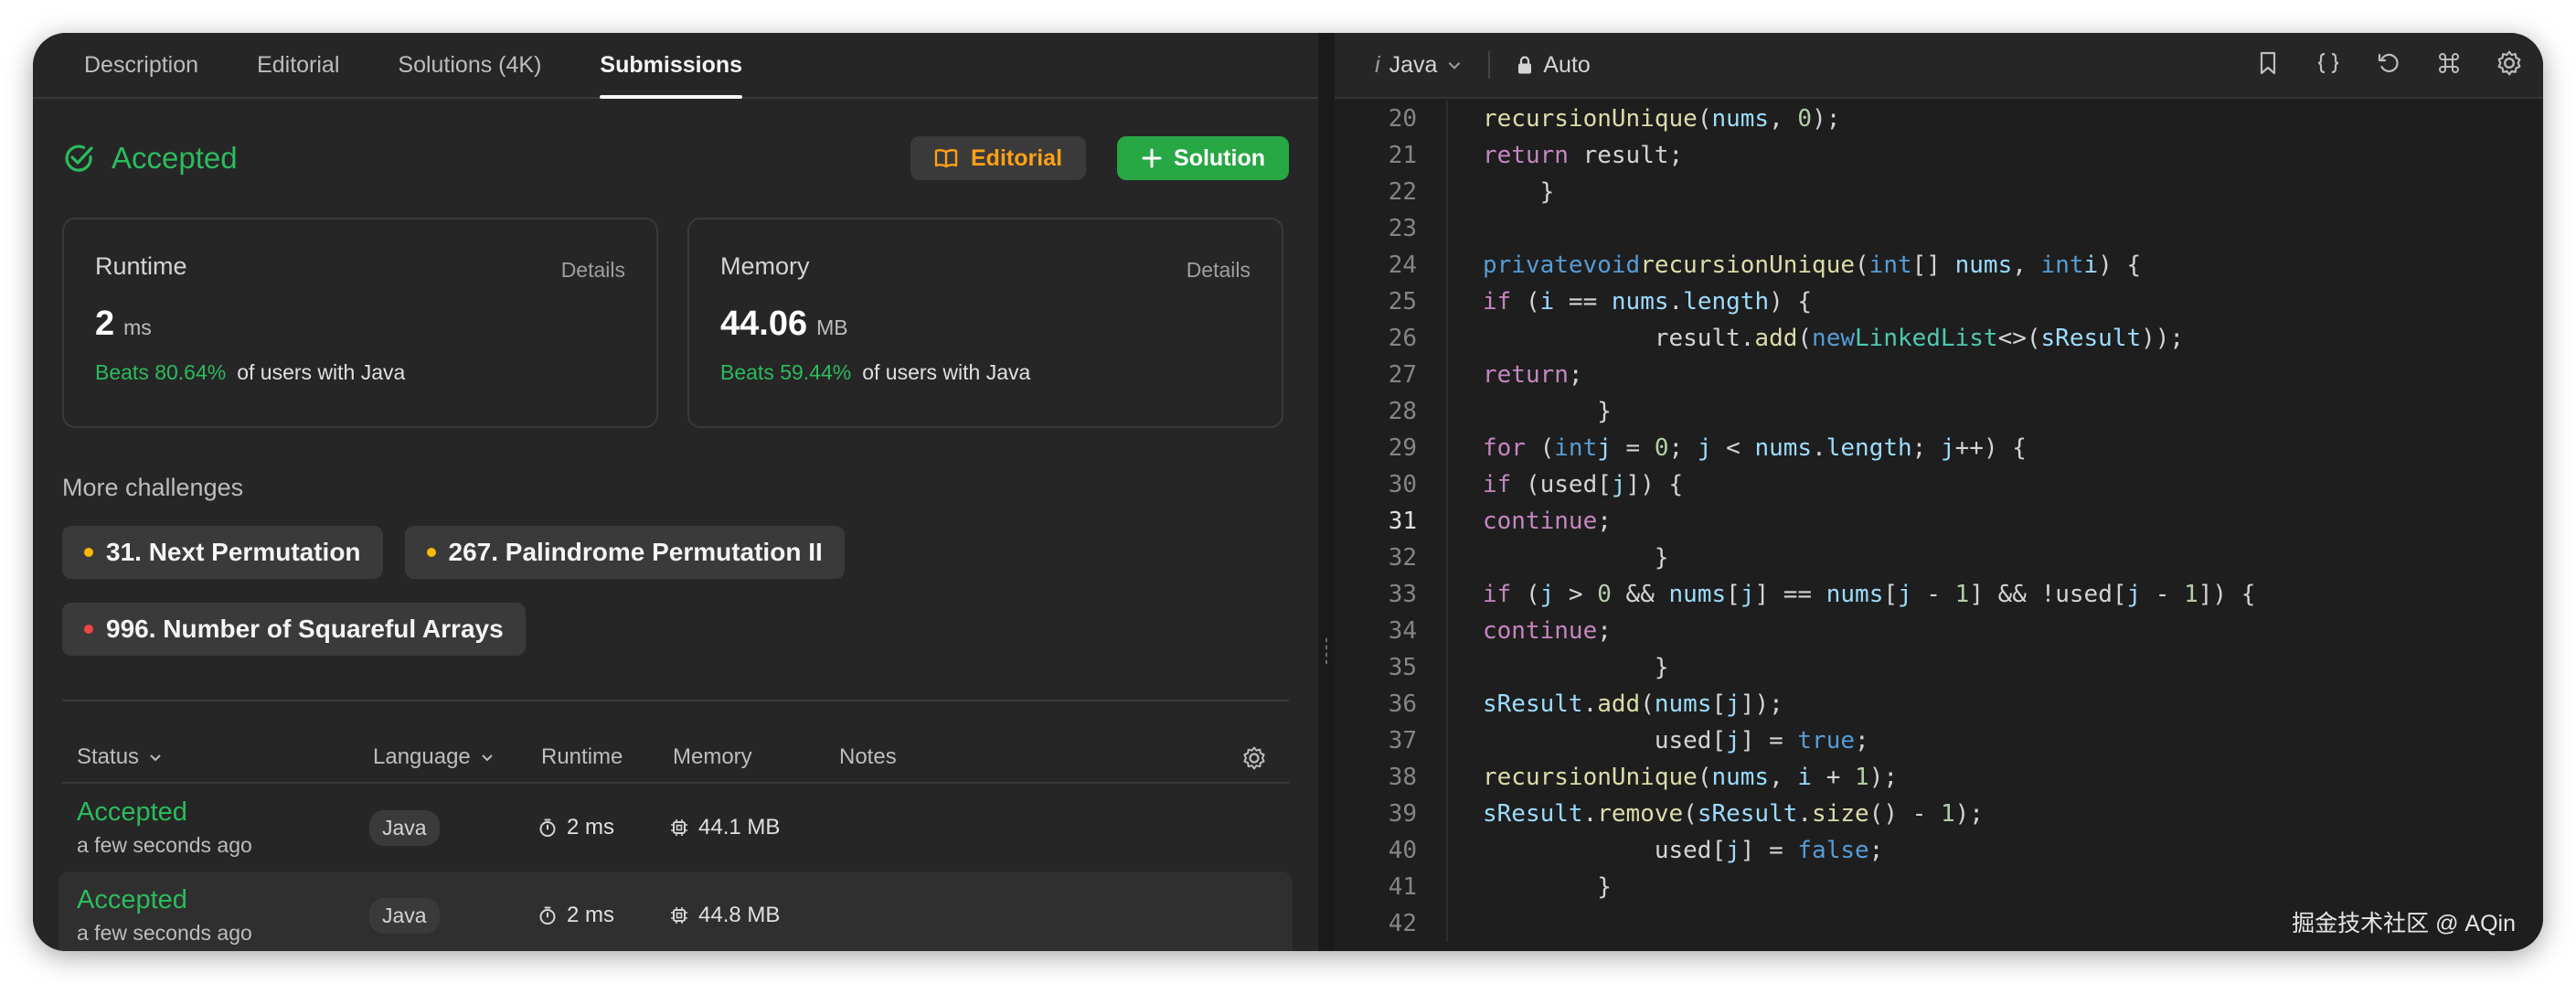 This screenshot has width=2576, height=984. Describe the element at coordinates (1939, 155) in the screenshot. I see `code-line: 21 return result;` at that location.